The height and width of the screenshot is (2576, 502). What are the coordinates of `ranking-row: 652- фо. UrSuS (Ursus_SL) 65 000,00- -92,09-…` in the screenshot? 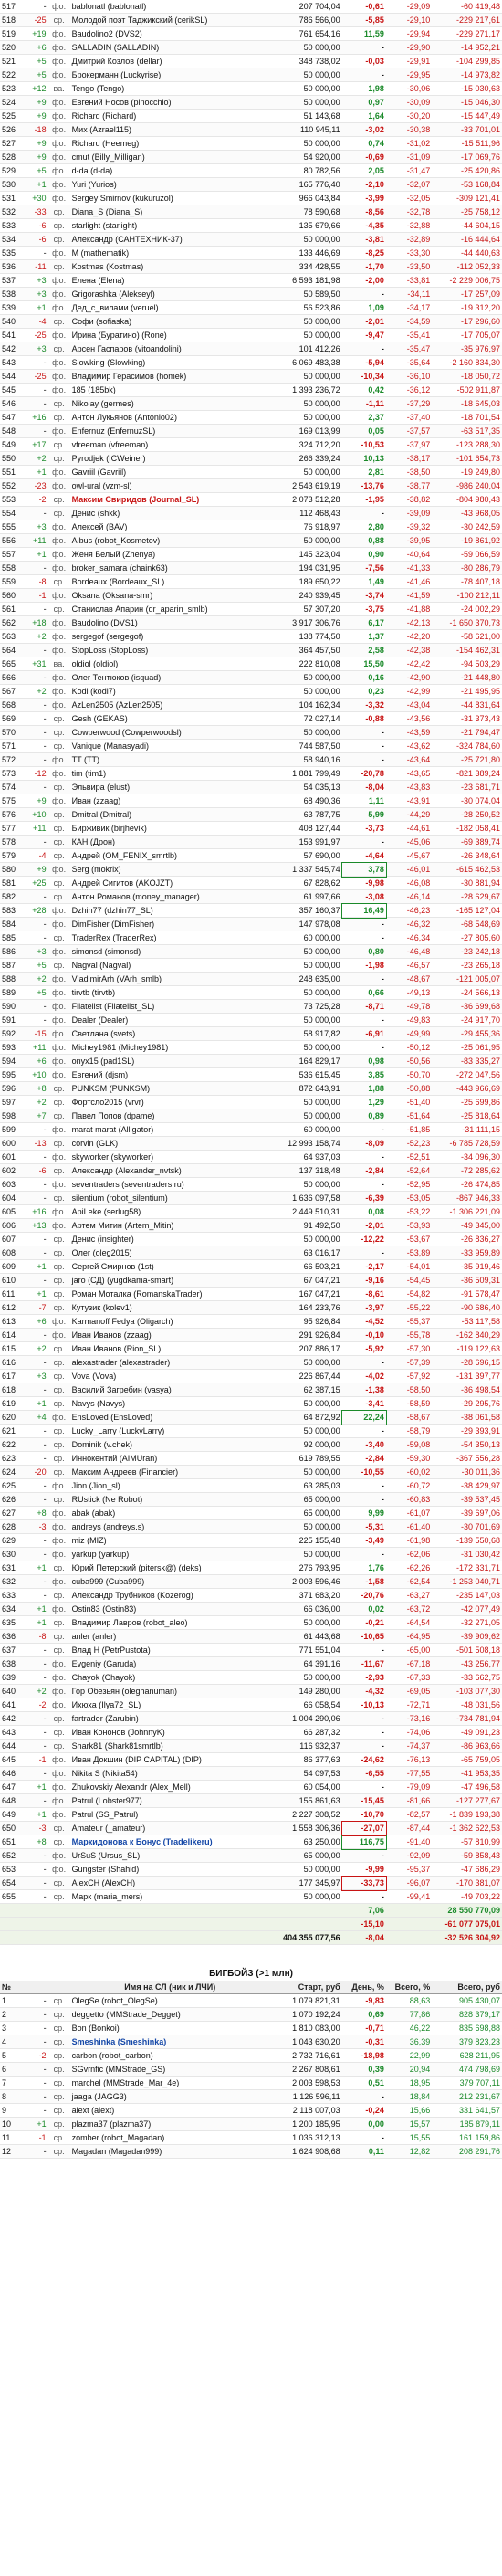 It's located at (251, 1855).